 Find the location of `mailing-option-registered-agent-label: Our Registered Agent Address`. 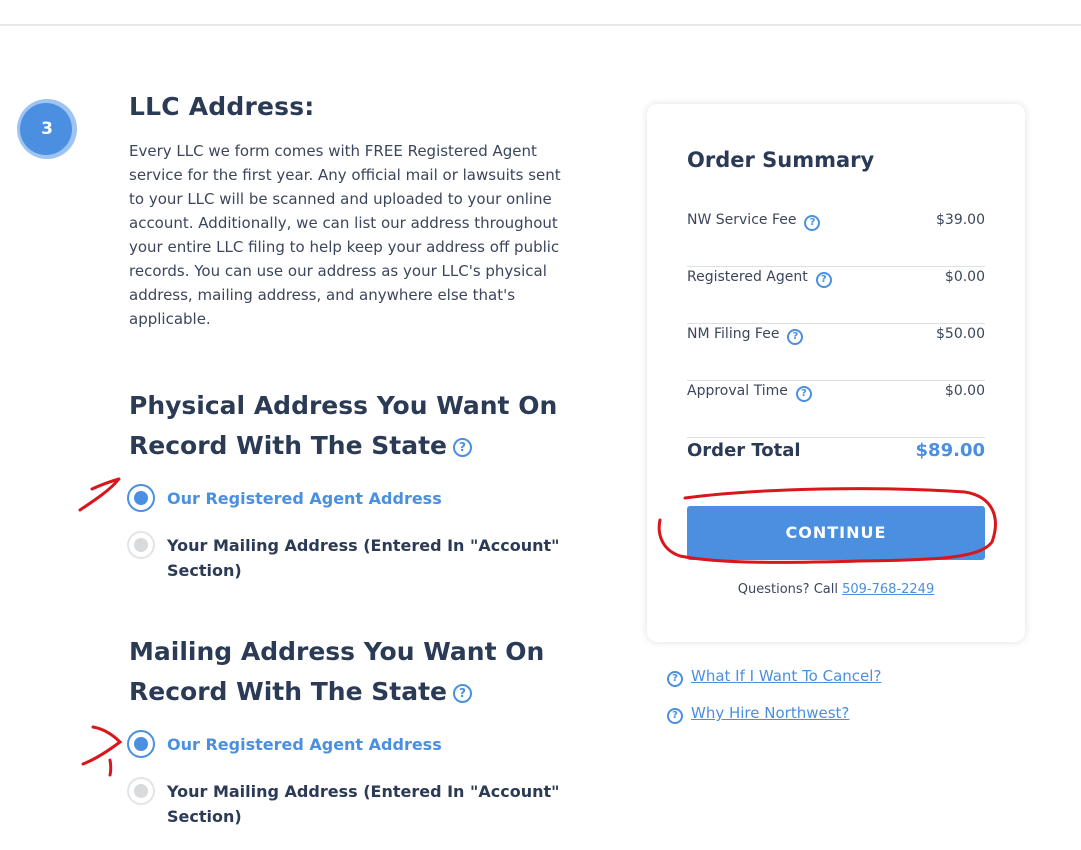

mailing-option-registered-agent-label: Our Registered Agent Address is located at coordinates (372, 744).